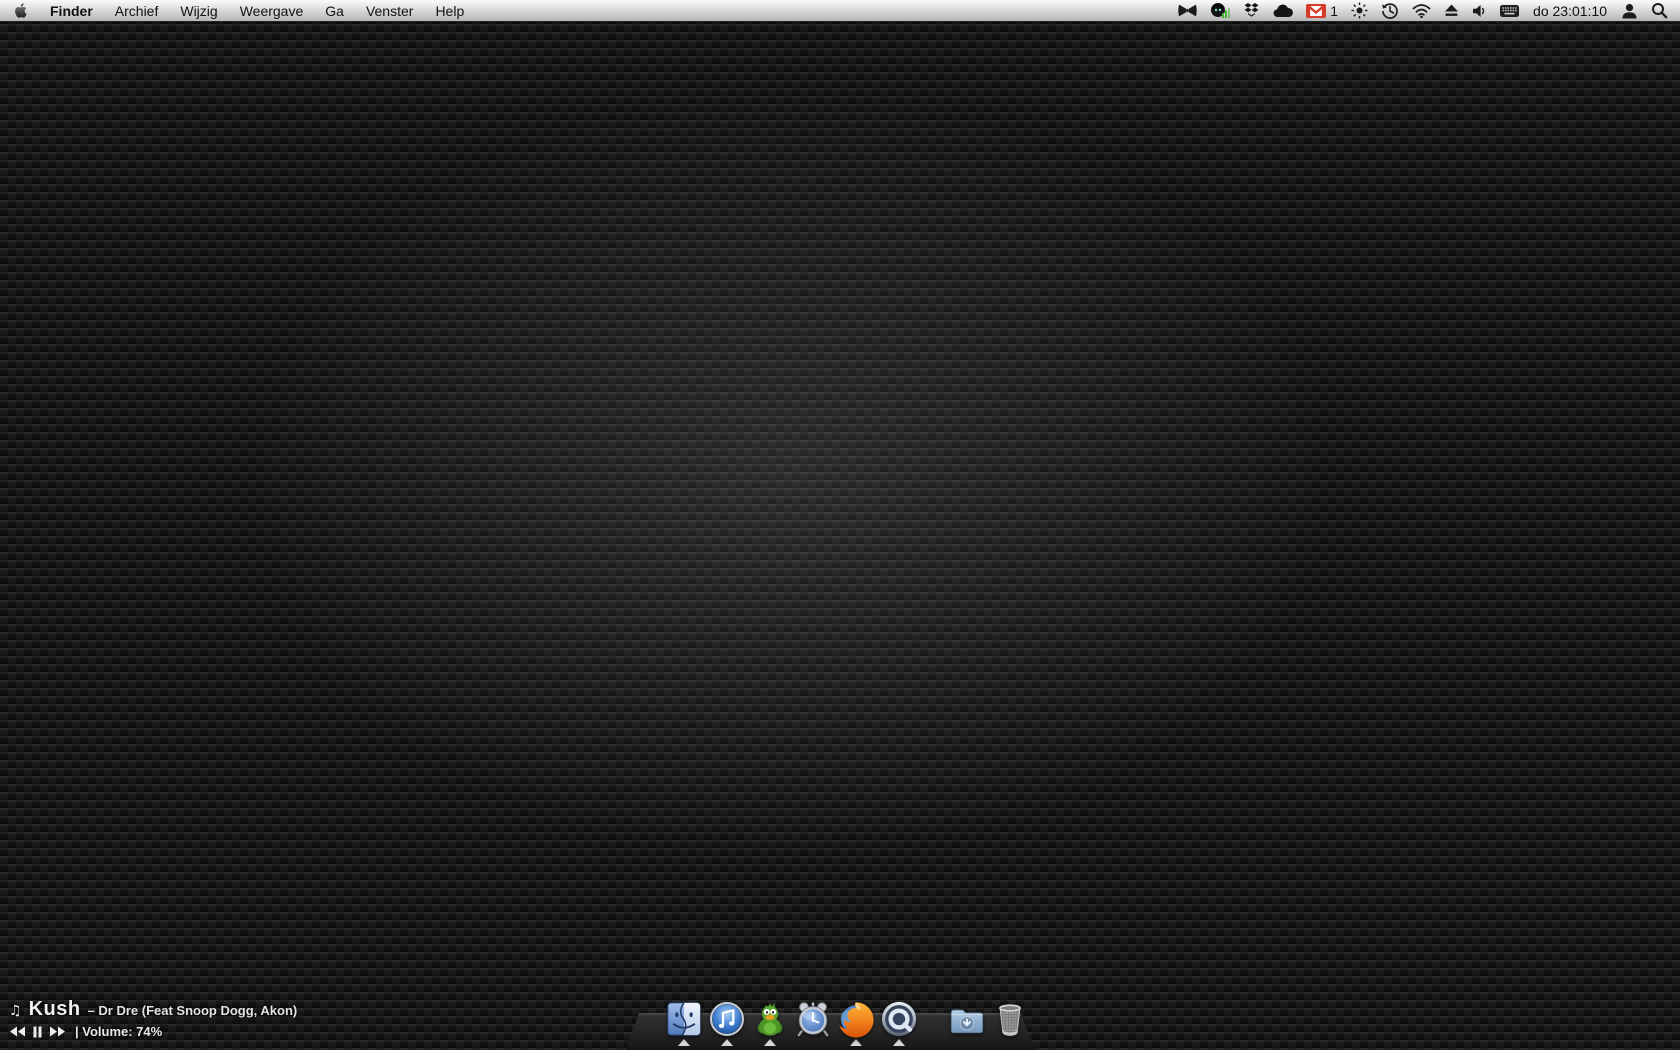 The height and width of the screenshot is (1050, 1680). I want to click on bowtie-icon, so click(1187, 10).